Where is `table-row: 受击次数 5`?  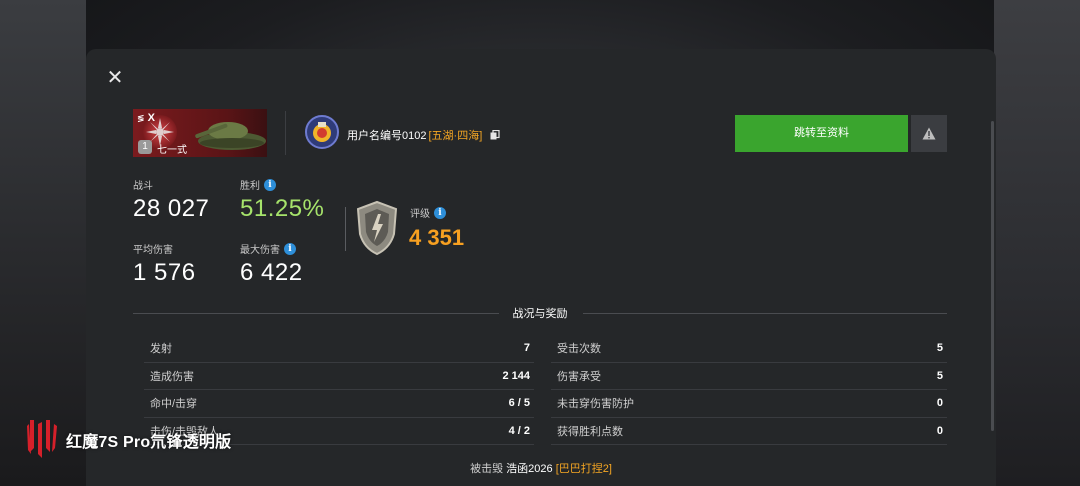 table-row: 受击次数 5 is located at coordinates (749, 349).